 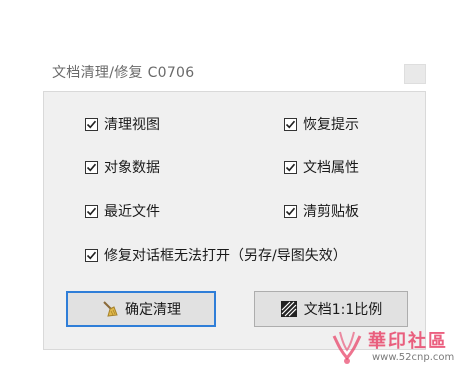 What do you see at coordinates (347, 347) in the screenshot?
I see `watermark-logo-icon` at bounding box center [347, 347].